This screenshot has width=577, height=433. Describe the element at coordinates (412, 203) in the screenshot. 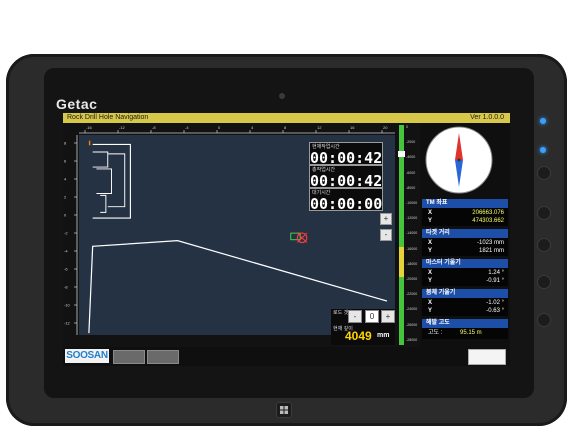

I see `depth-scale-label: -10000` at that location.